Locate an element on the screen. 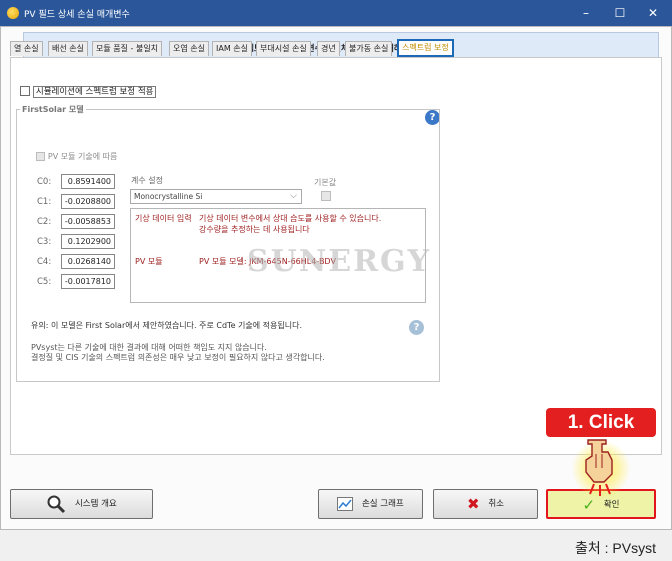  tab-module-quality: 모듈 품질 - 불일치 is located at coordinates (127, 48).